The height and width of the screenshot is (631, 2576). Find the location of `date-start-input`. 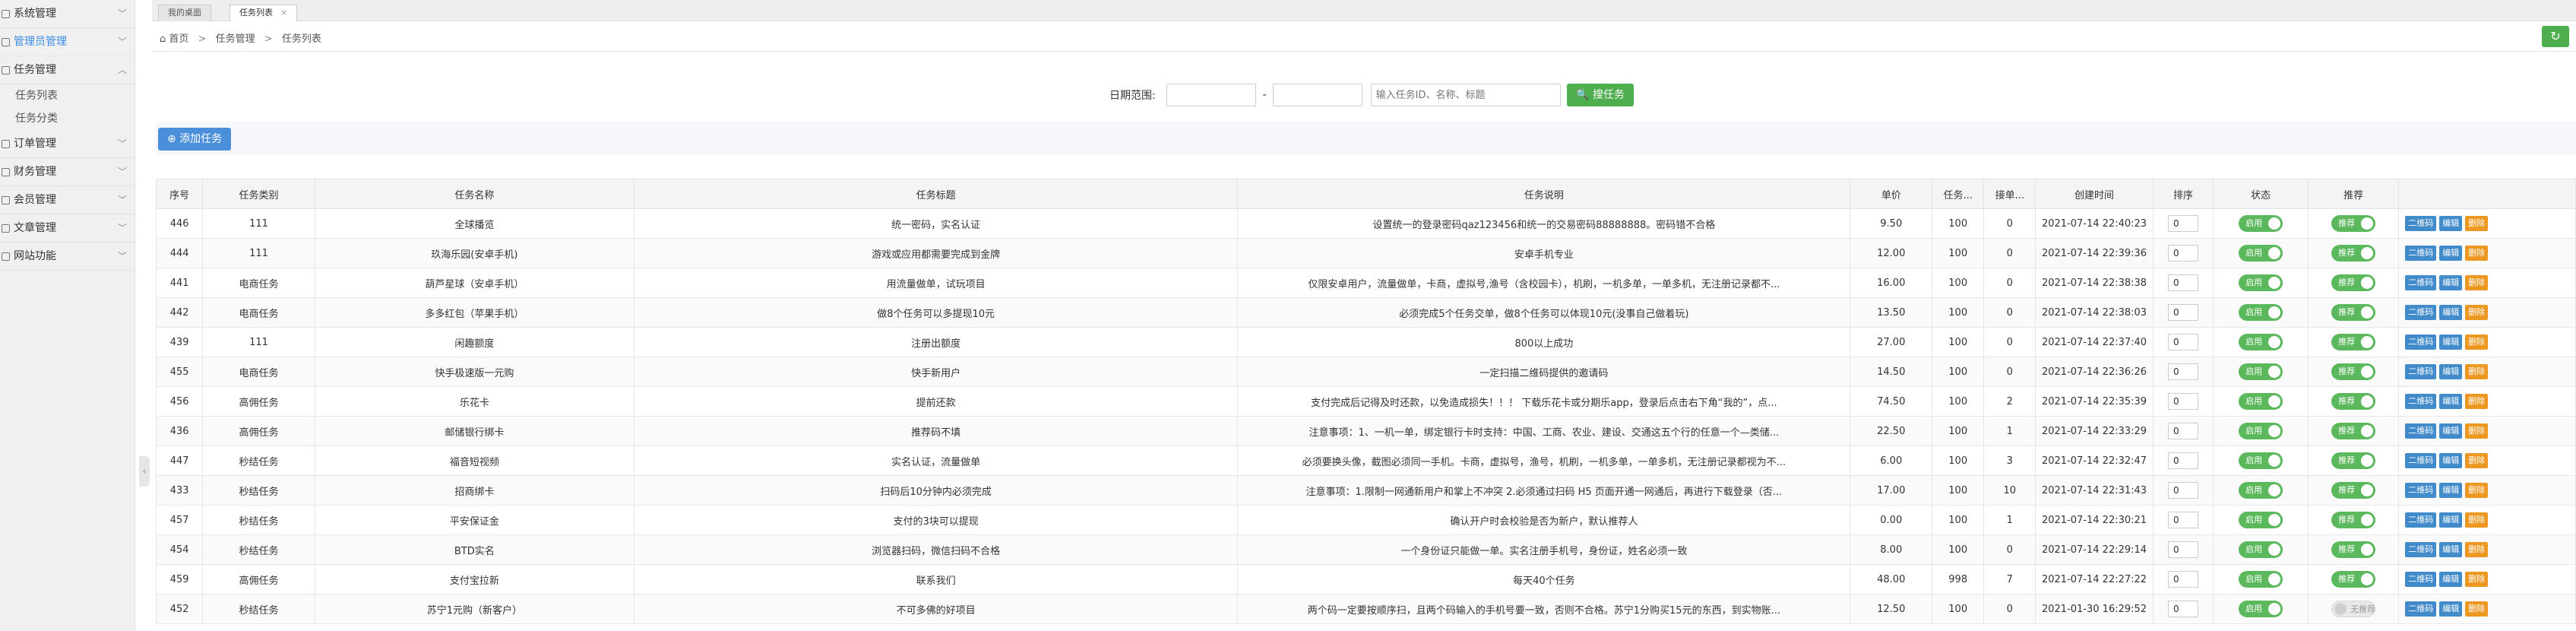

date-start-input is located at coordinates (1211, 95).